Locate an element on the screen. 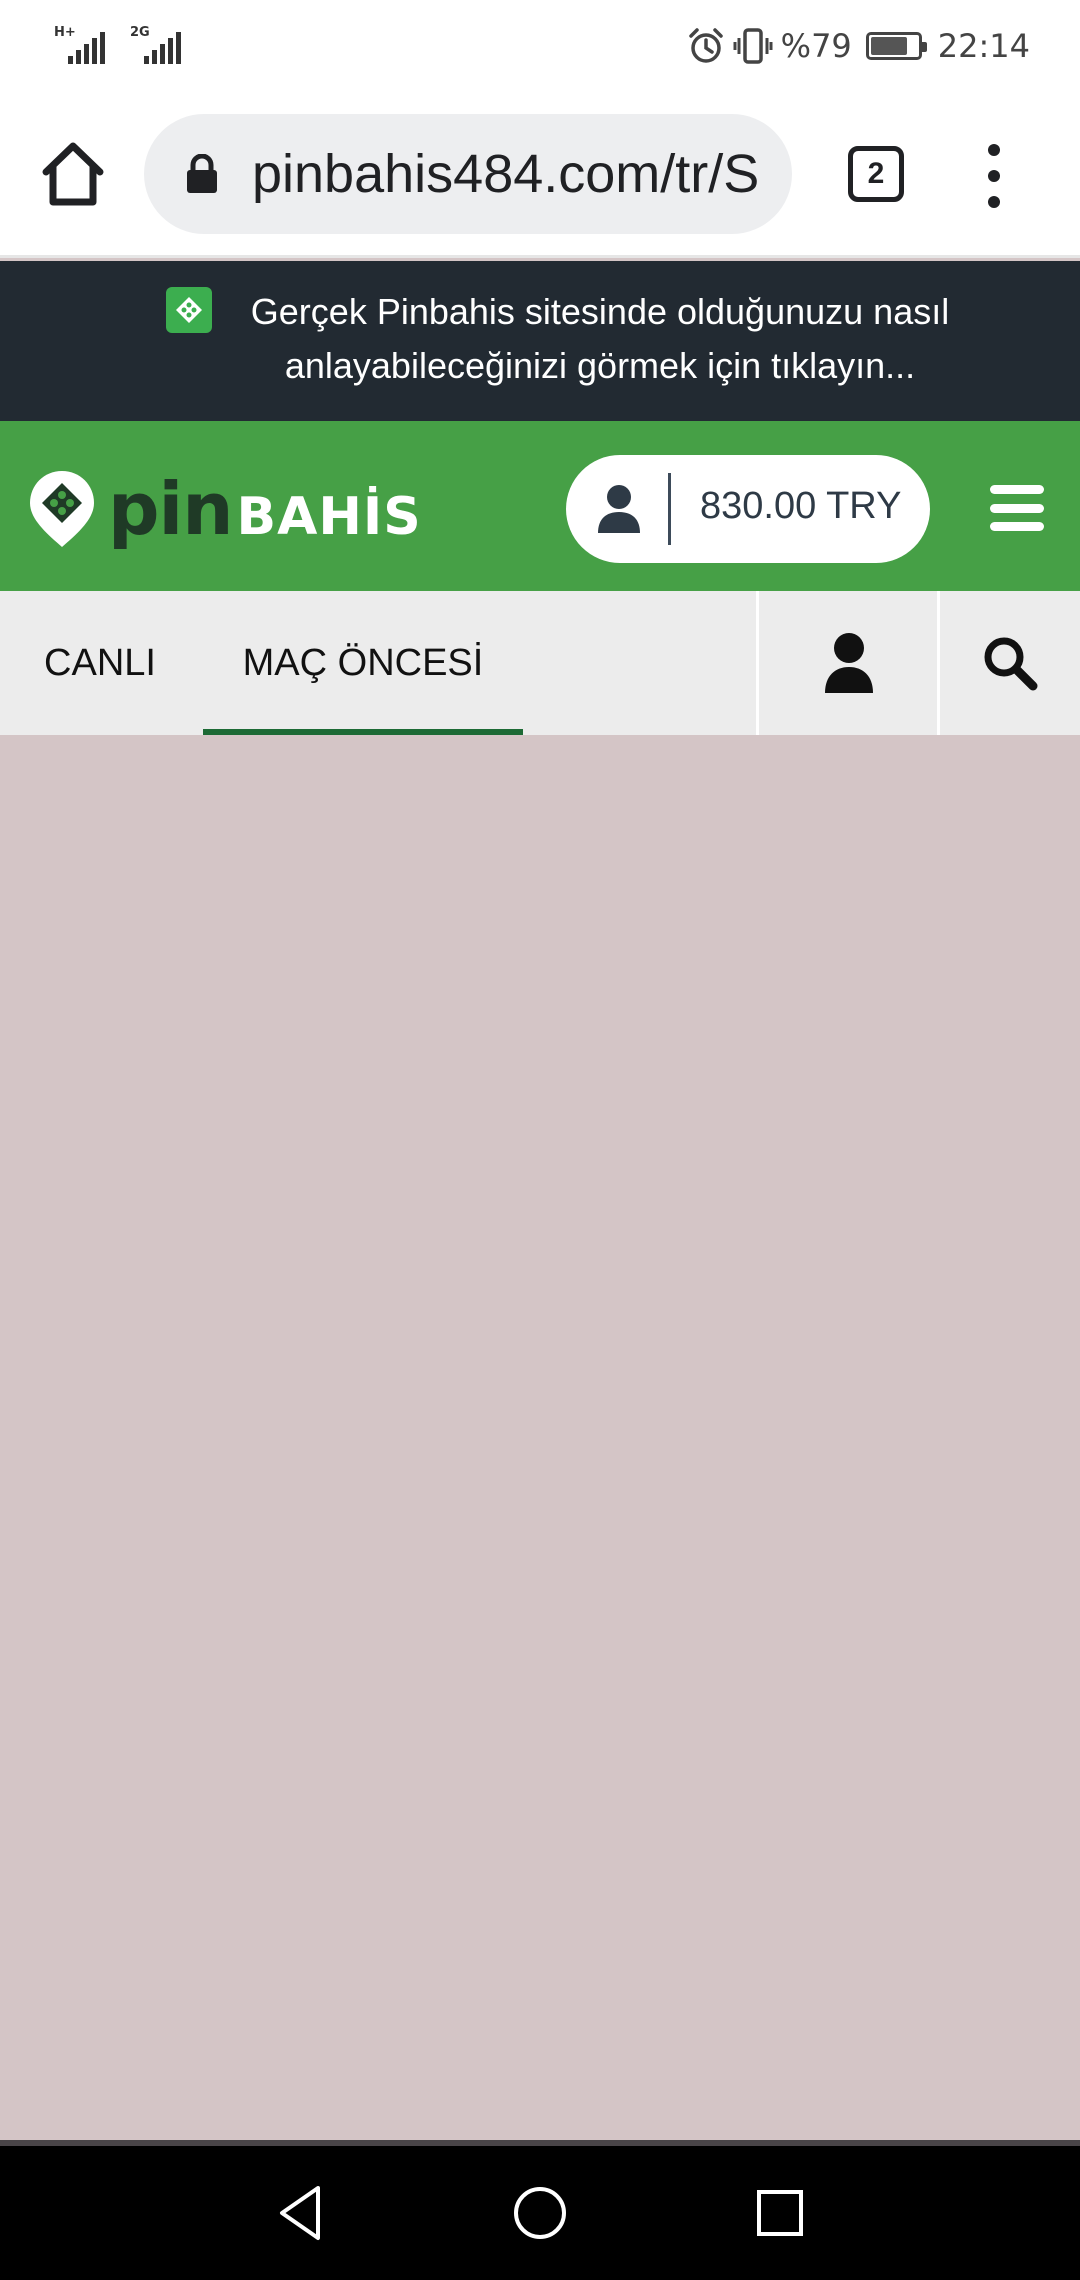 This screenshot has height=2280, width=1080. pinbahis-logo: pin BAHİS is located at coordinates (224, 509).